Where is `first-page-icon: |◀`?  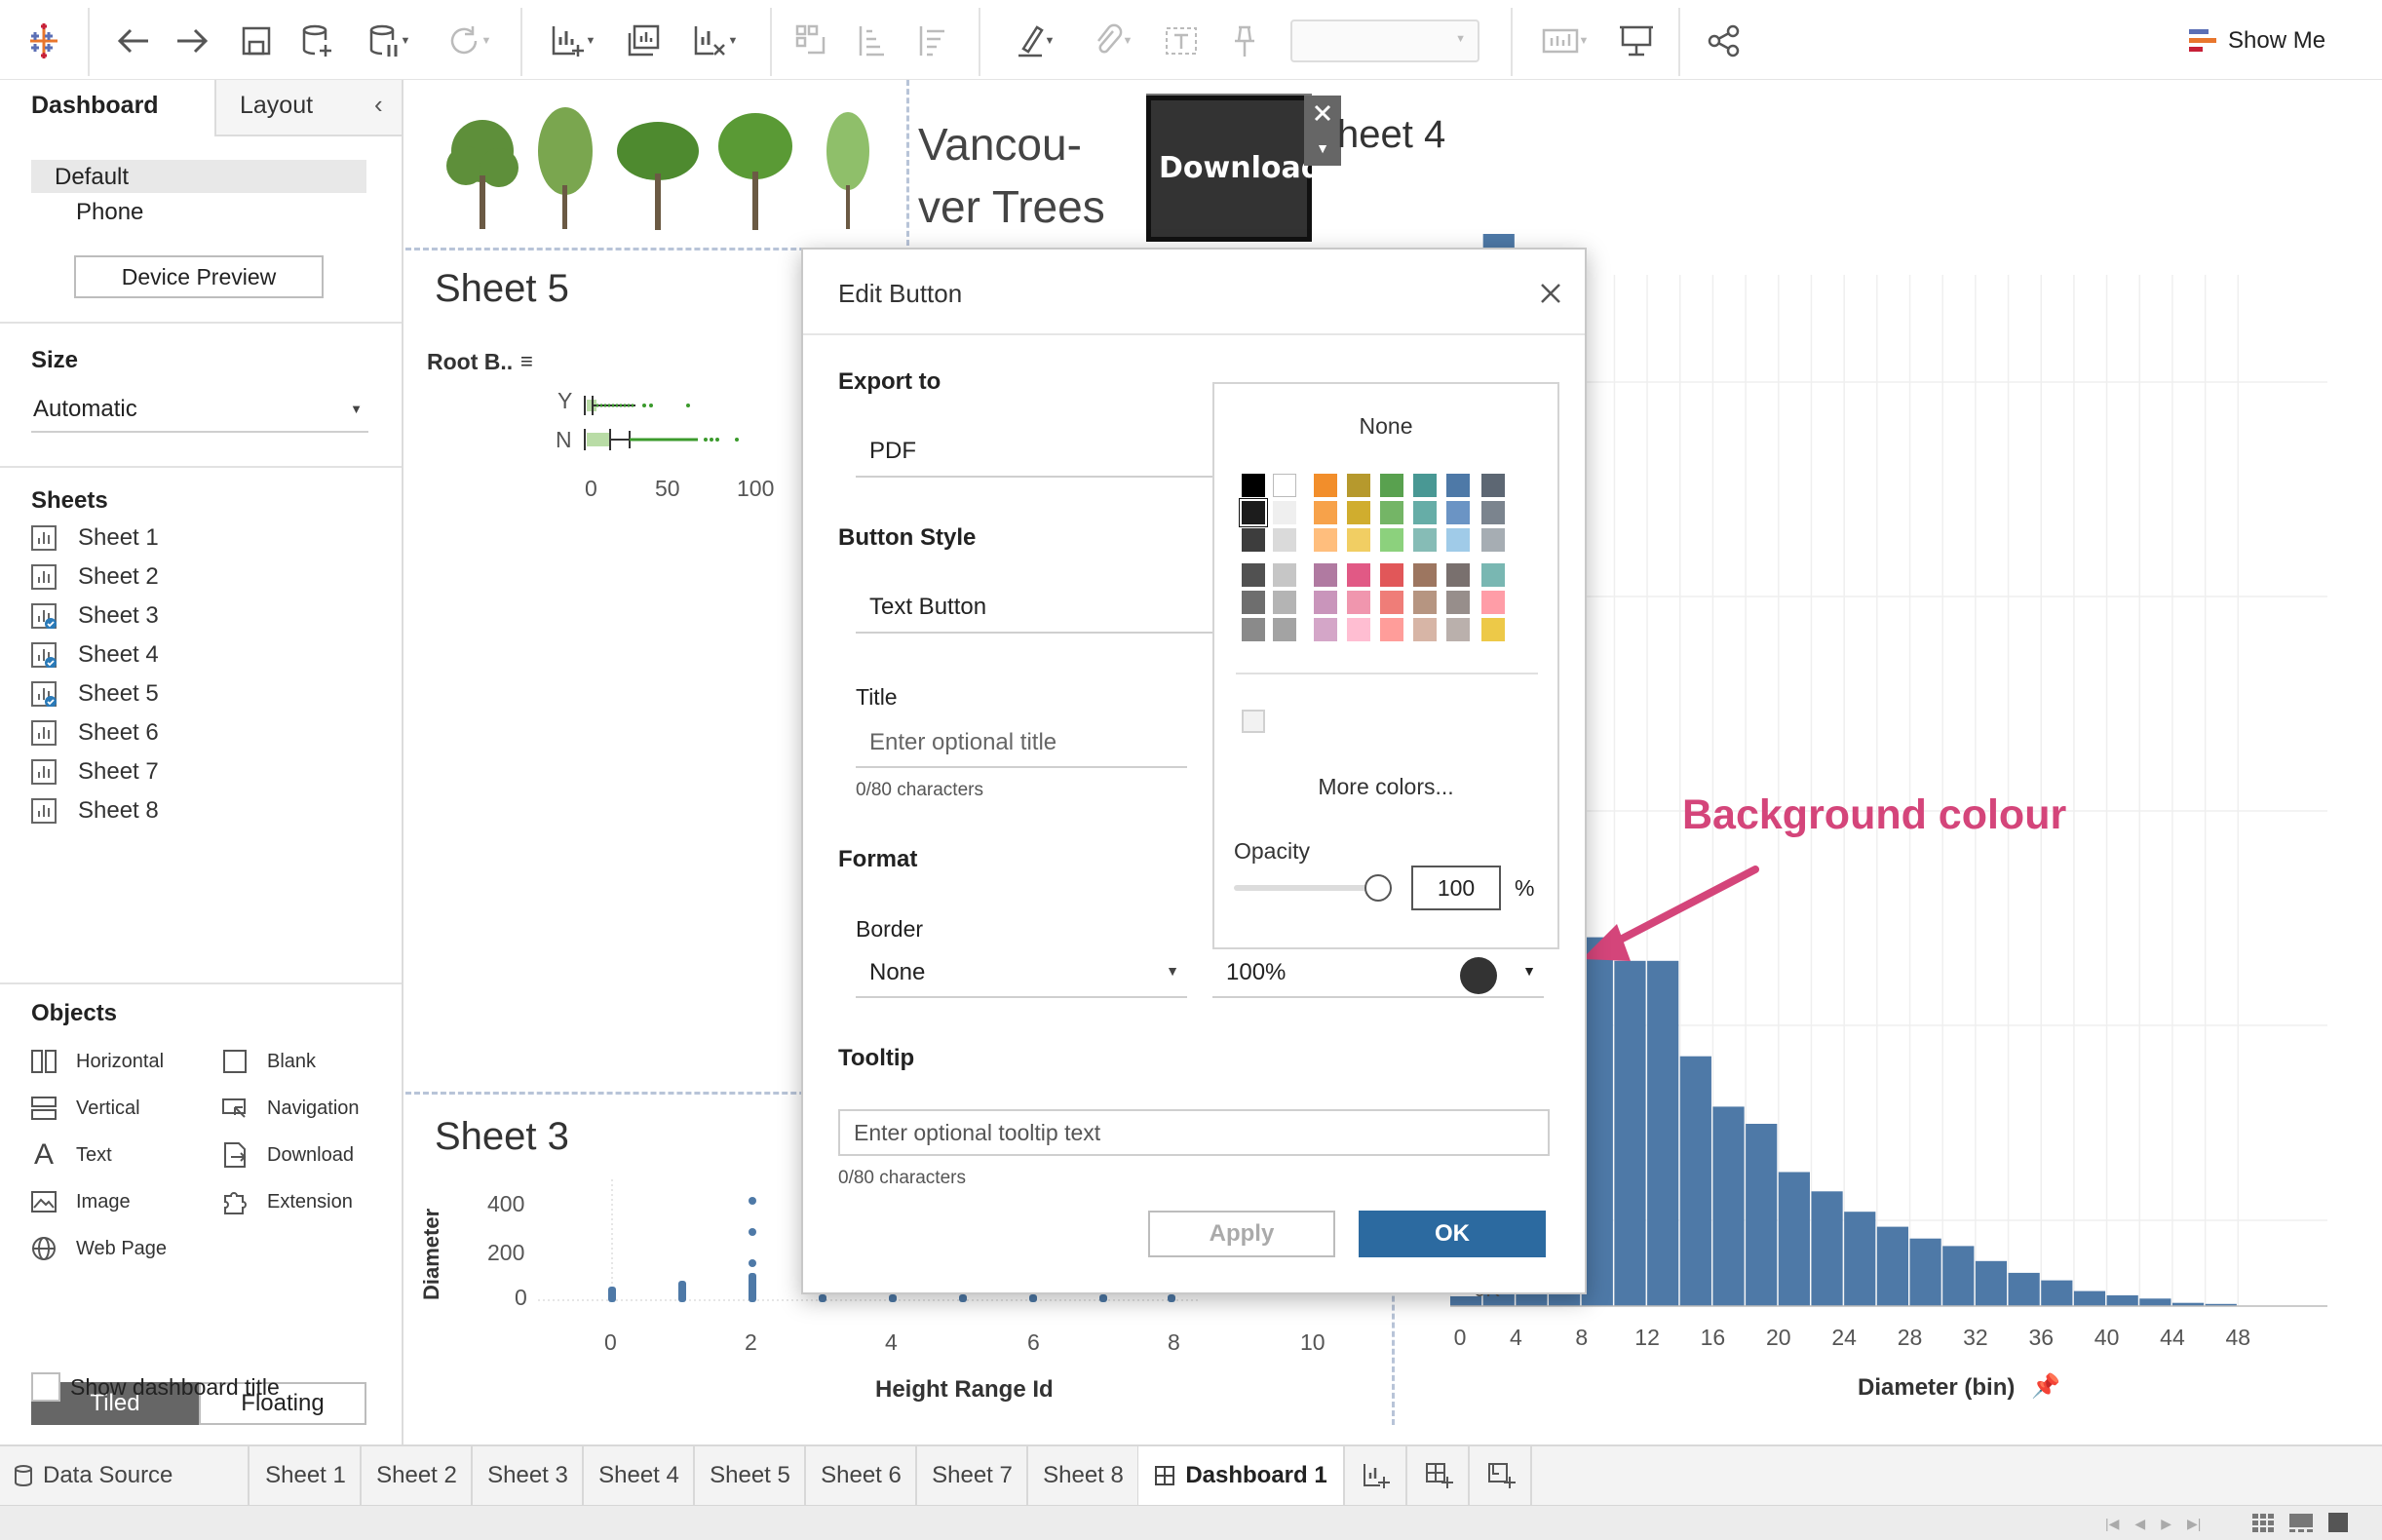
first-page-icon: |◀ is located at coordinates (2112, 1524).